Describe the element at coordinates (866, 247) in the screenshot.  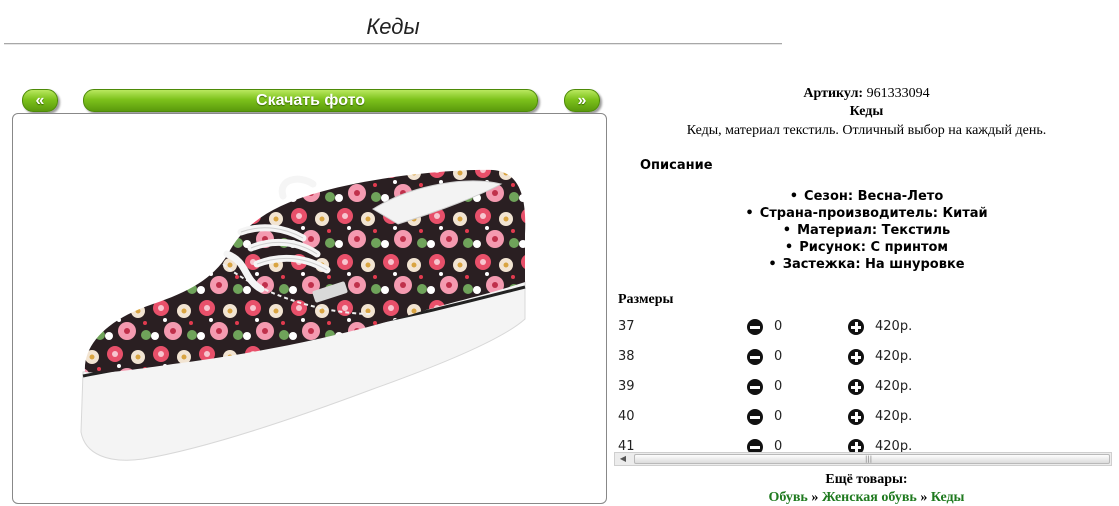
I see `attribute-item: Рисунок: С принтом` at that location.